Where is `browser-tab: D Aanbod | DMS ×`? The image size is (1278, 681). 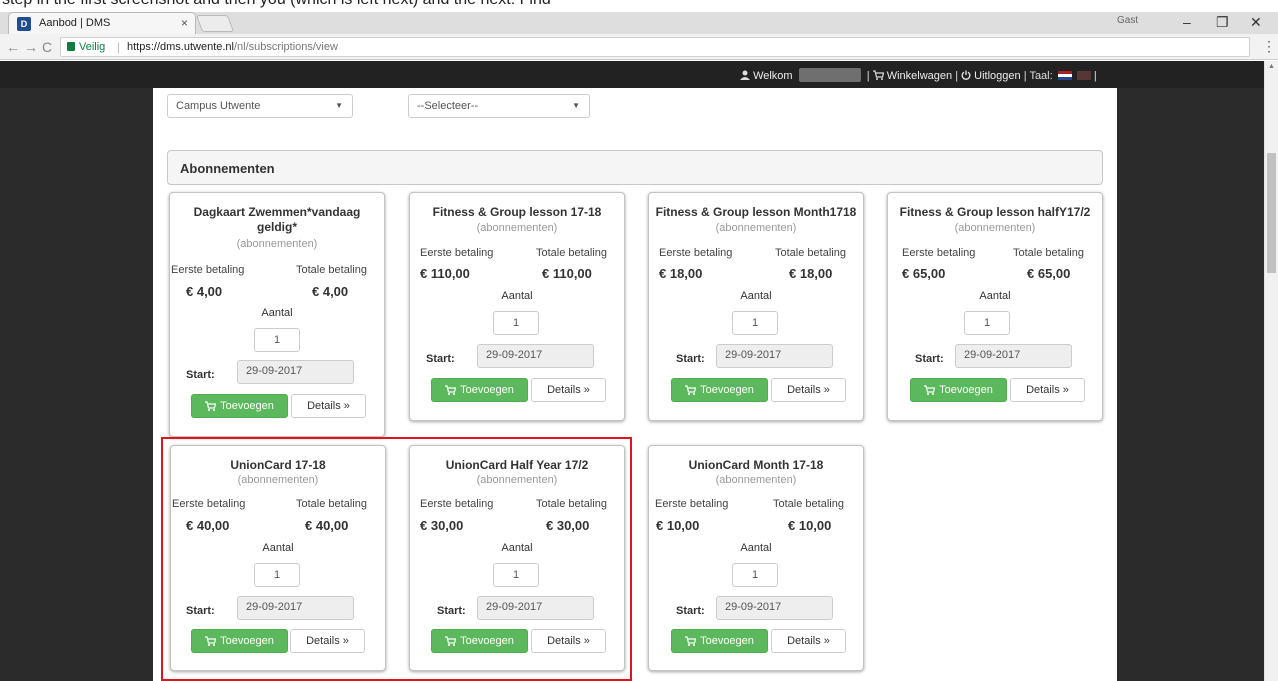
browser-tab: D Aanbod | DMS × is located at coordinates (102, 23).